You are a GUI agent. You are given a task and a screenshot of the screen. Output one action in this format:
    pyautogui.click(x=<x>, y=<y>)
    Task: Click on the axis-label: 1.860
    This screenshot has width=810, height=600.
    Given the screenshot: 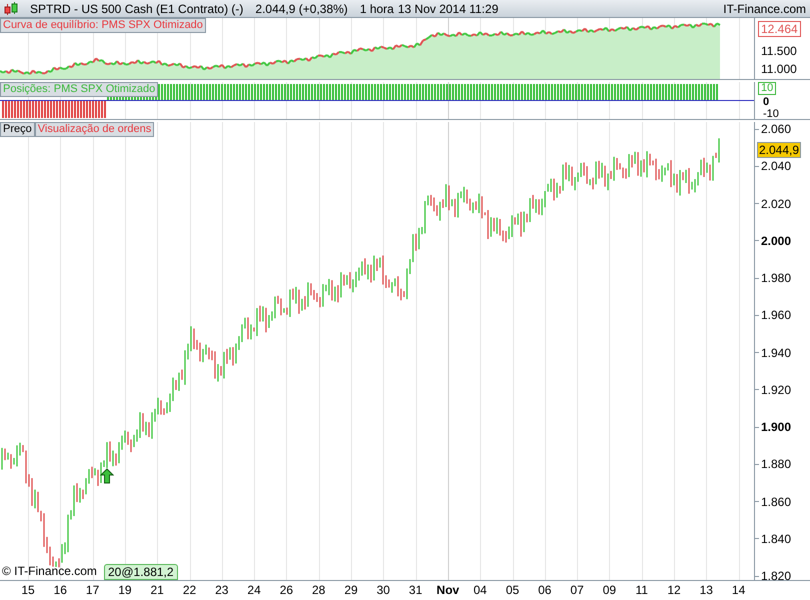 What is the action you would take?
    pyautogui.click(x=776, y=501)
    